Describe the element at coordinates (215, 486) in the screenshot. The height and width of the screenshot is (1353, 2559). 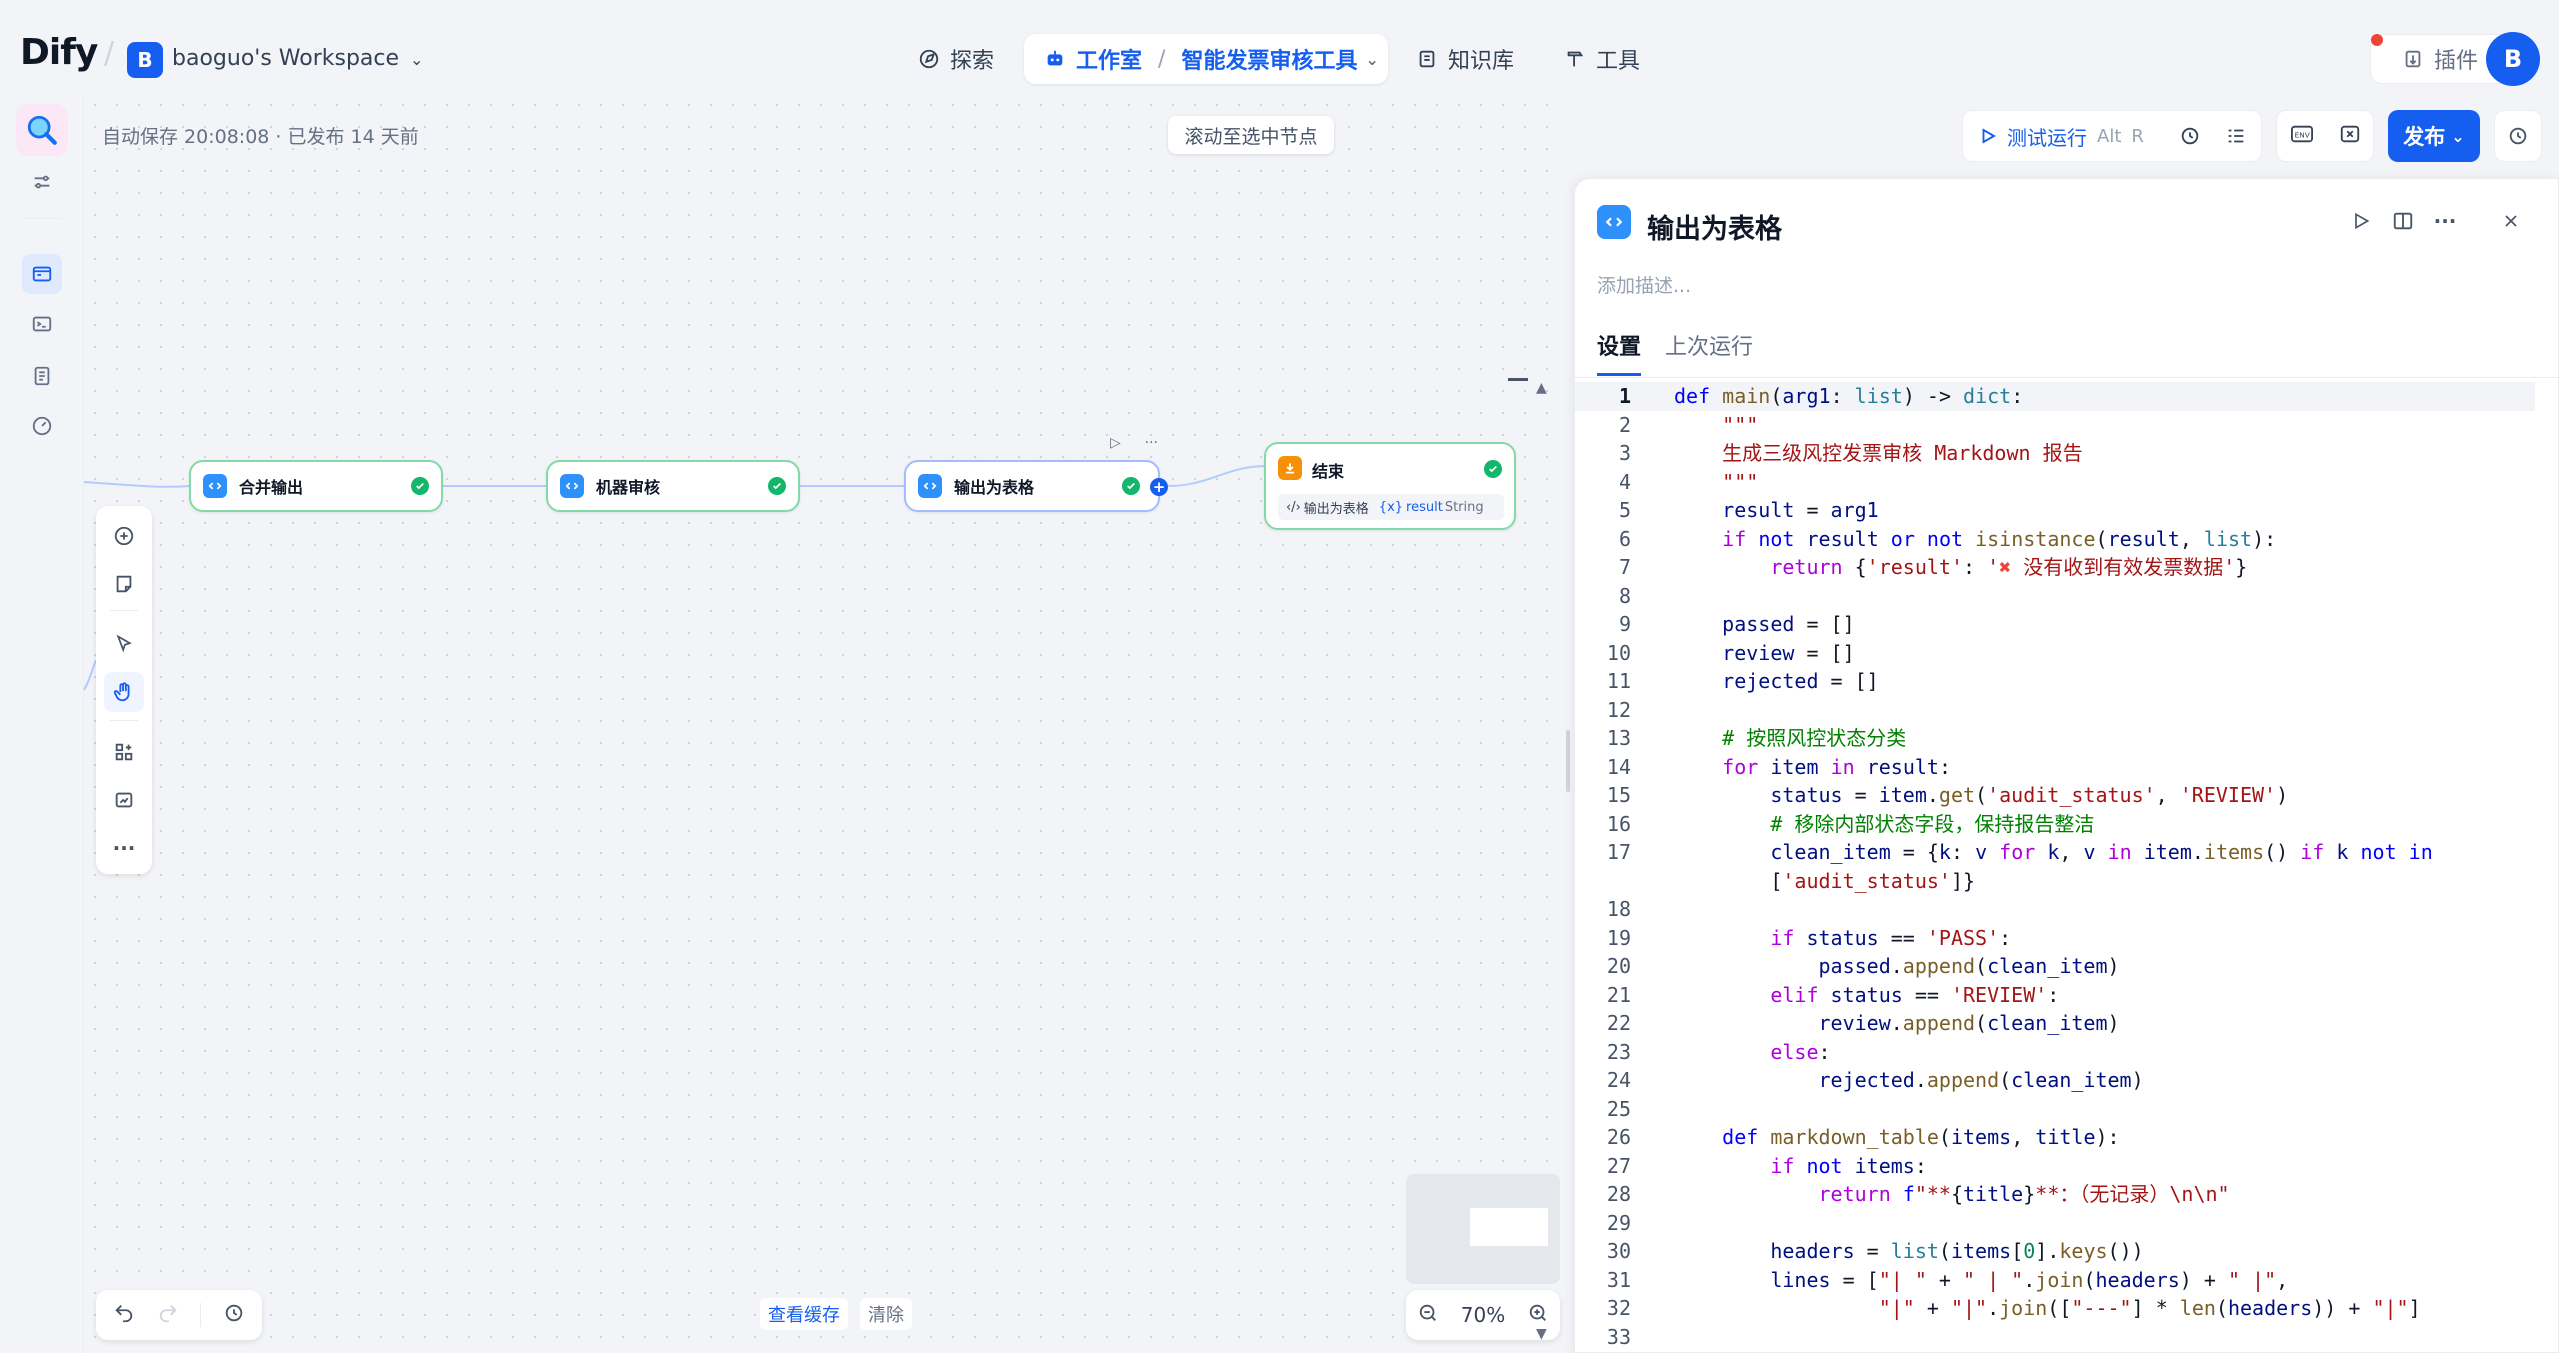
I see `code-icon` at that location.